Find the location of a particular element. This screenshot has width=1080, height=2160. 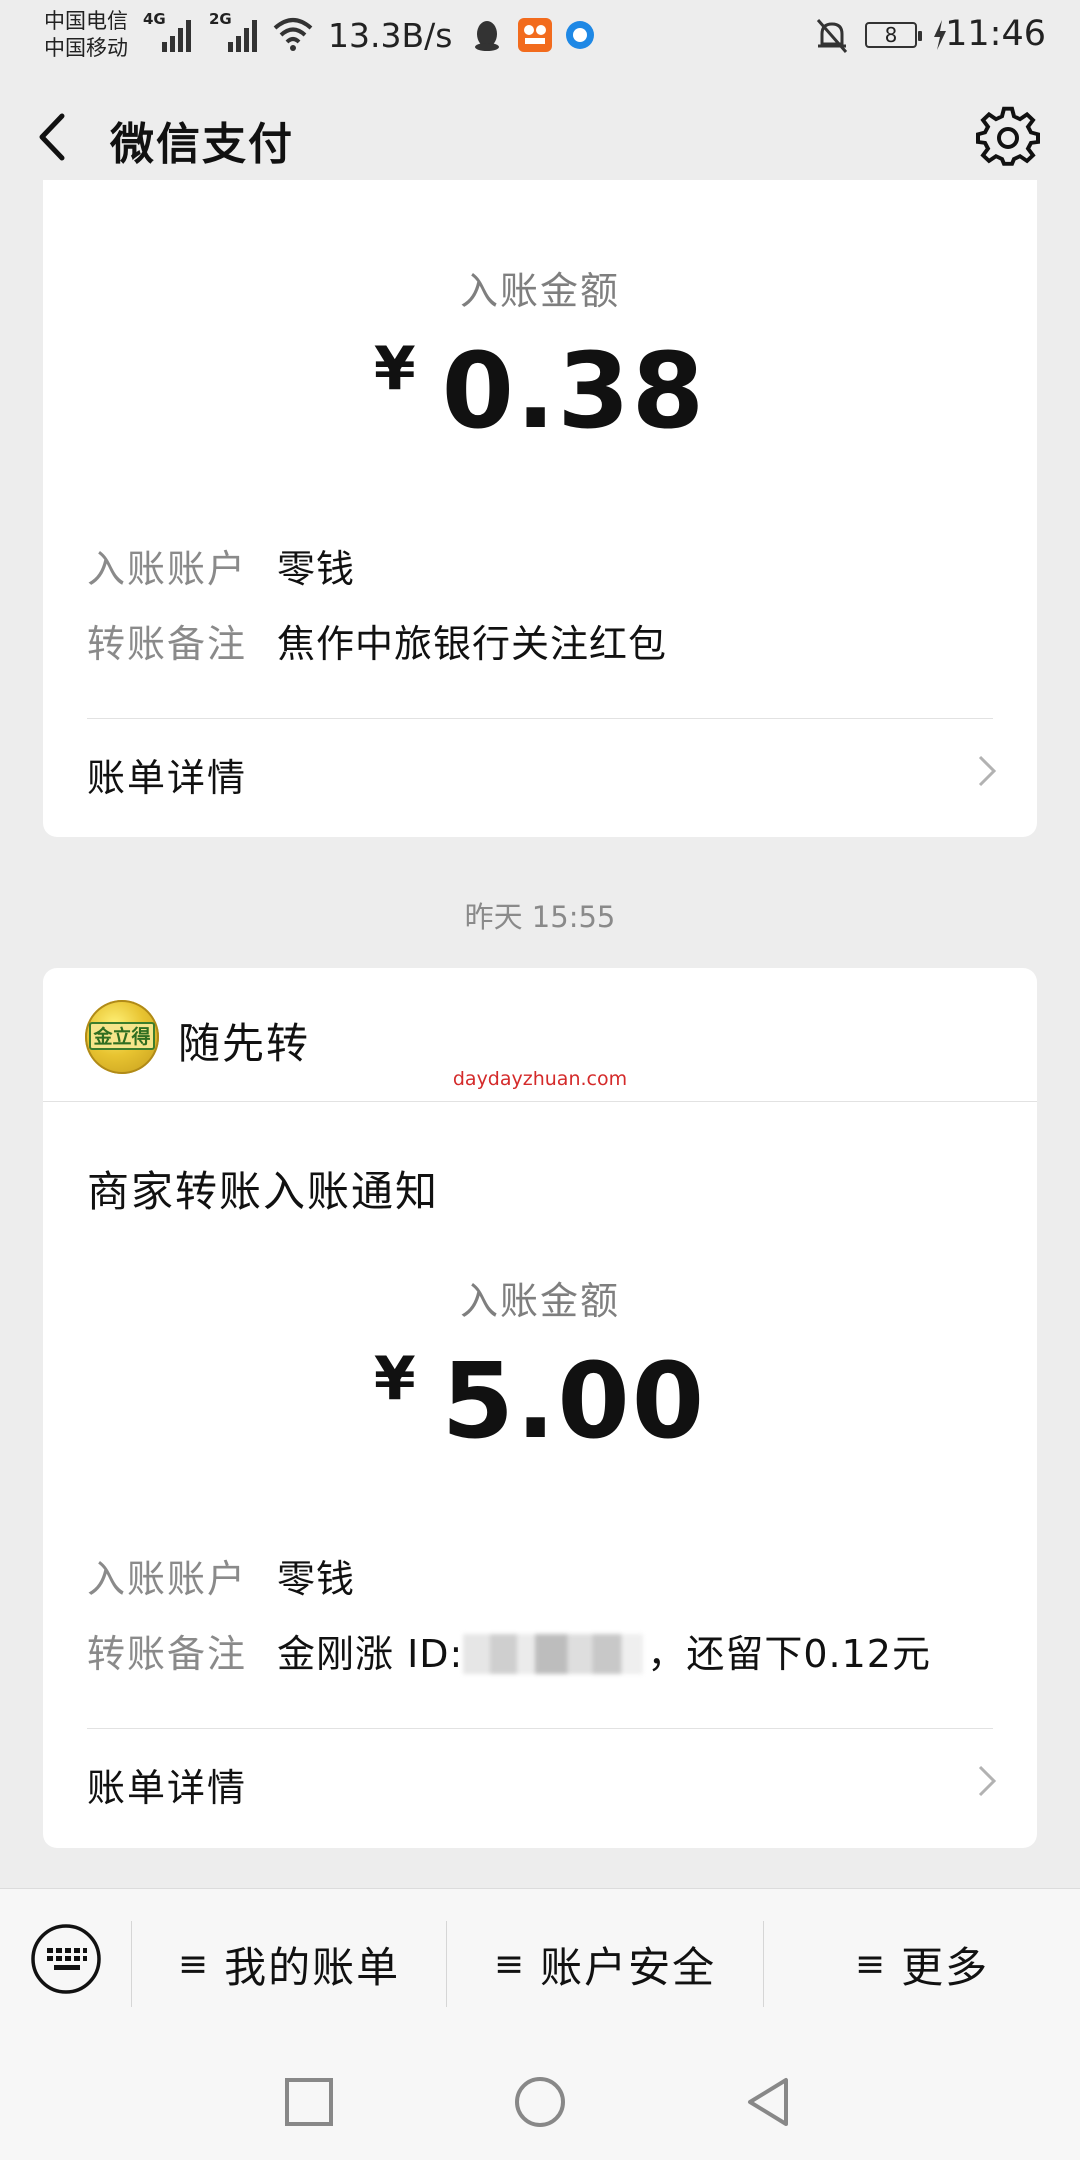

back-nav-button is located at coordinates (770, 2102).